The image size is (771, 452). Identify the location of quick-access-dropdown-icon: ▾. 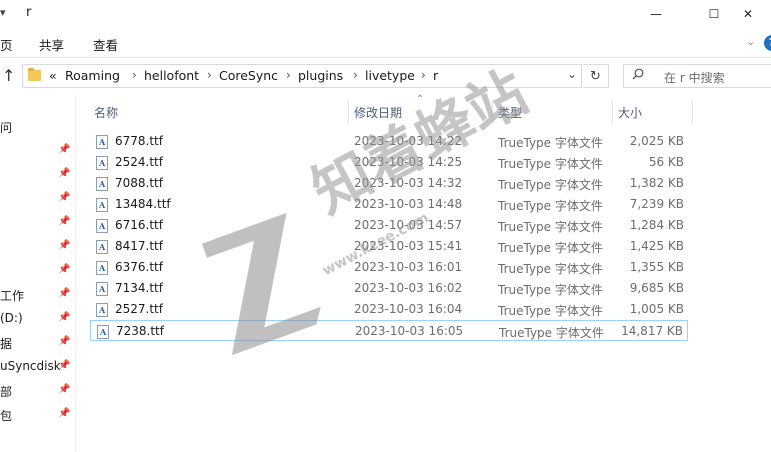
(3, 12).